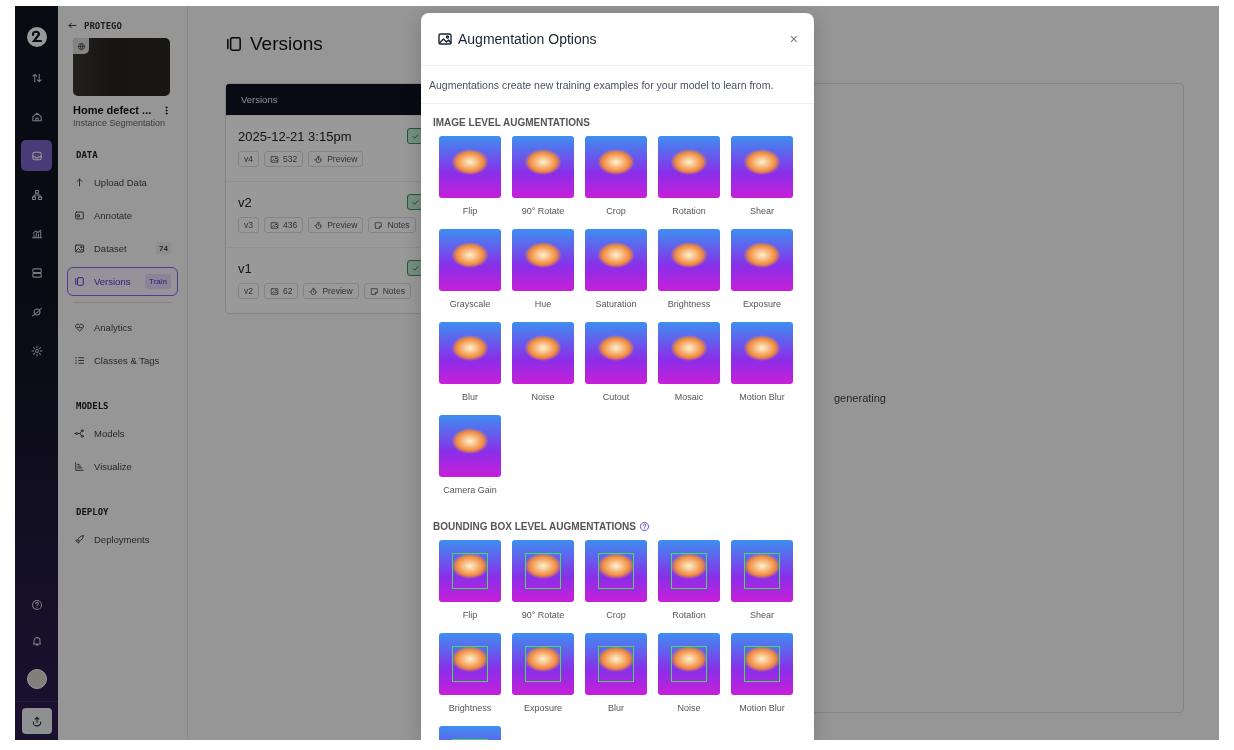  What do you see at coordinates (543, 397) in the screenshot?
I see `augmentation-label: Noise` at bounding box center [543, 397].